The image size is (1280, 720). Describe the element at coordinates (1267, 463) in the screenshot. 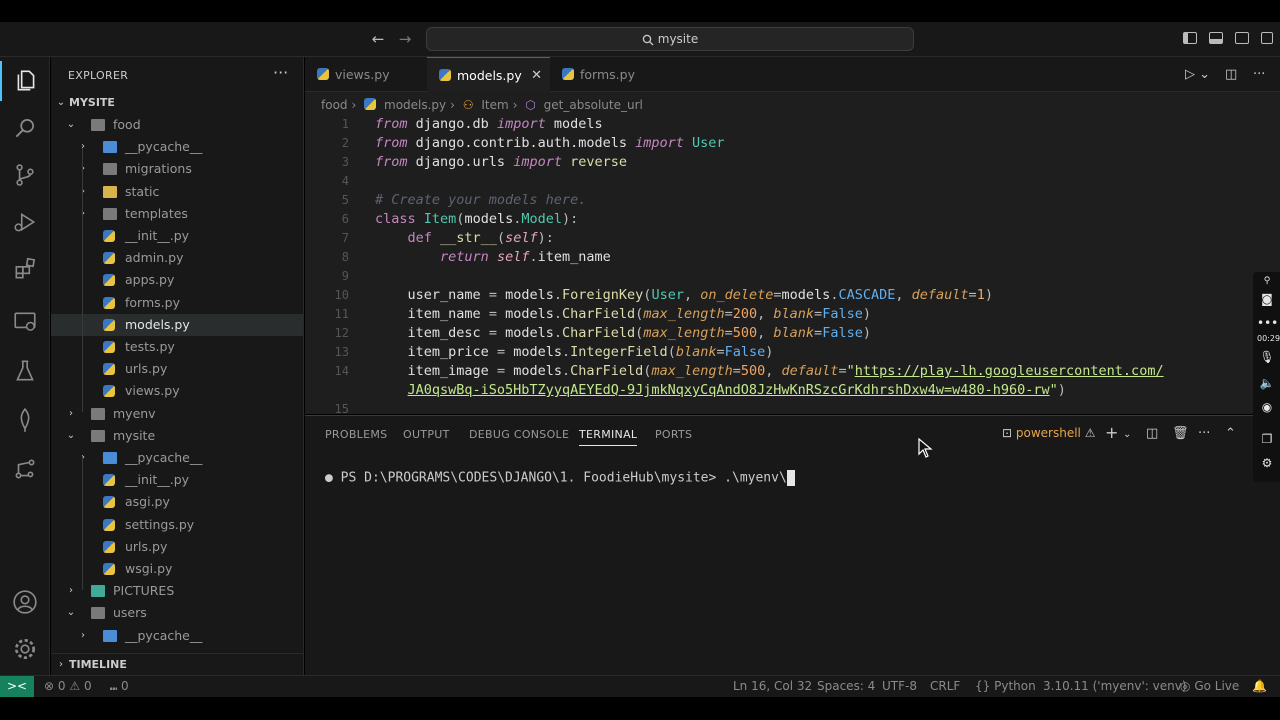

I see `settings-gear-icon: ⚙` at that location.